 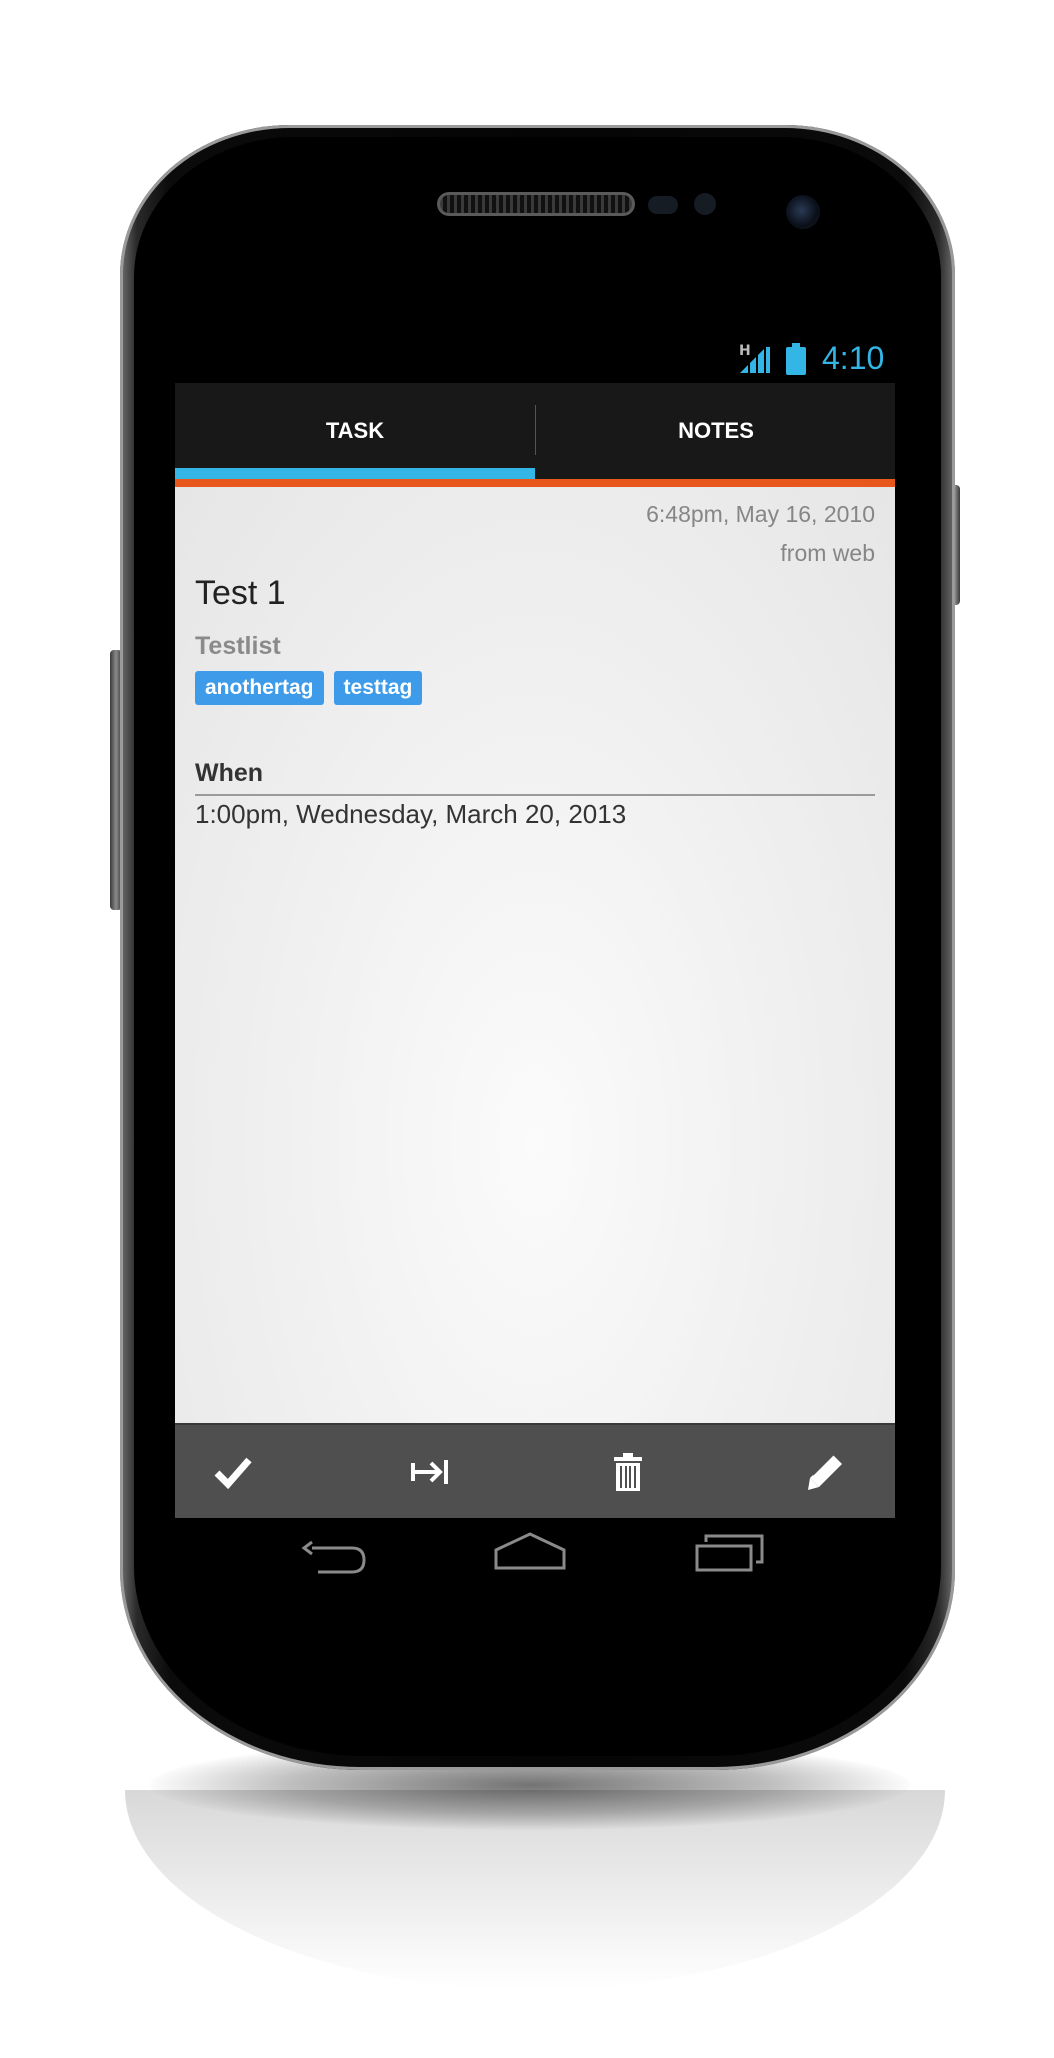 I want to click on tab-selected-indicator, so click(x=355, y=473).